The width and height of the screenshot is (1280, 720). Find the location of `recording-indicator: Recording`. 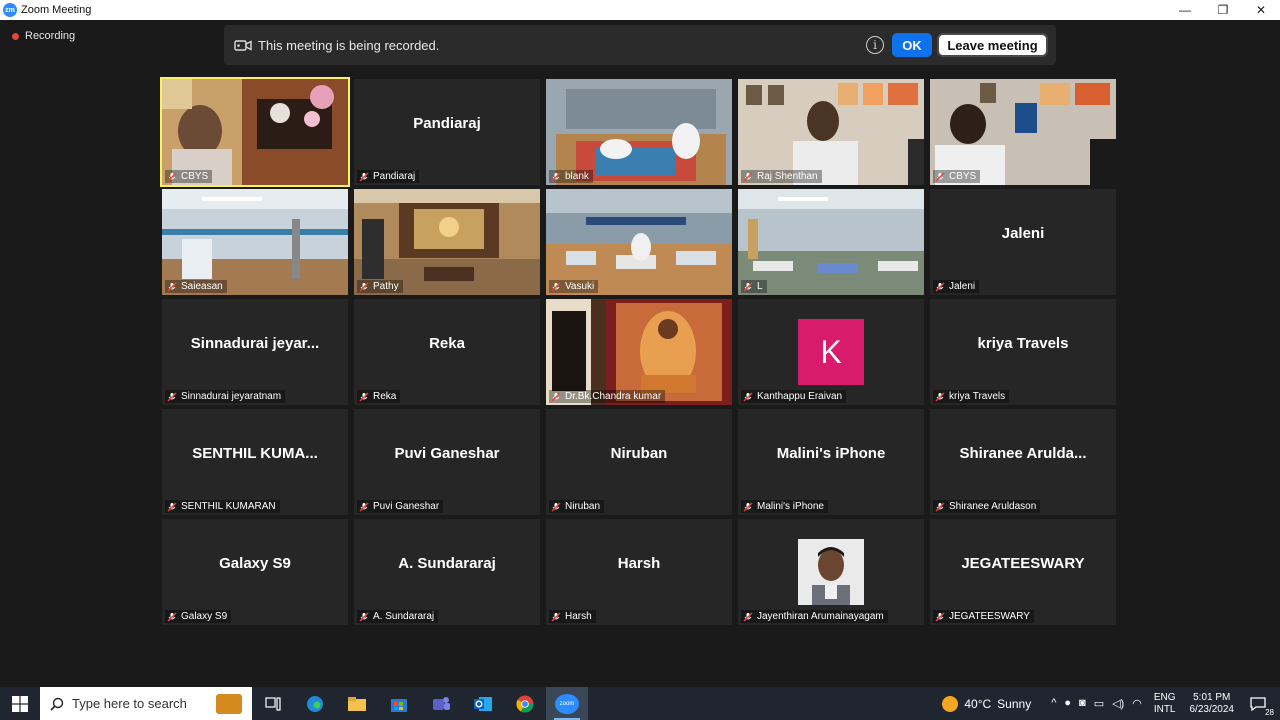

recording-indicator: Recording is located at coordinates (43, 36).